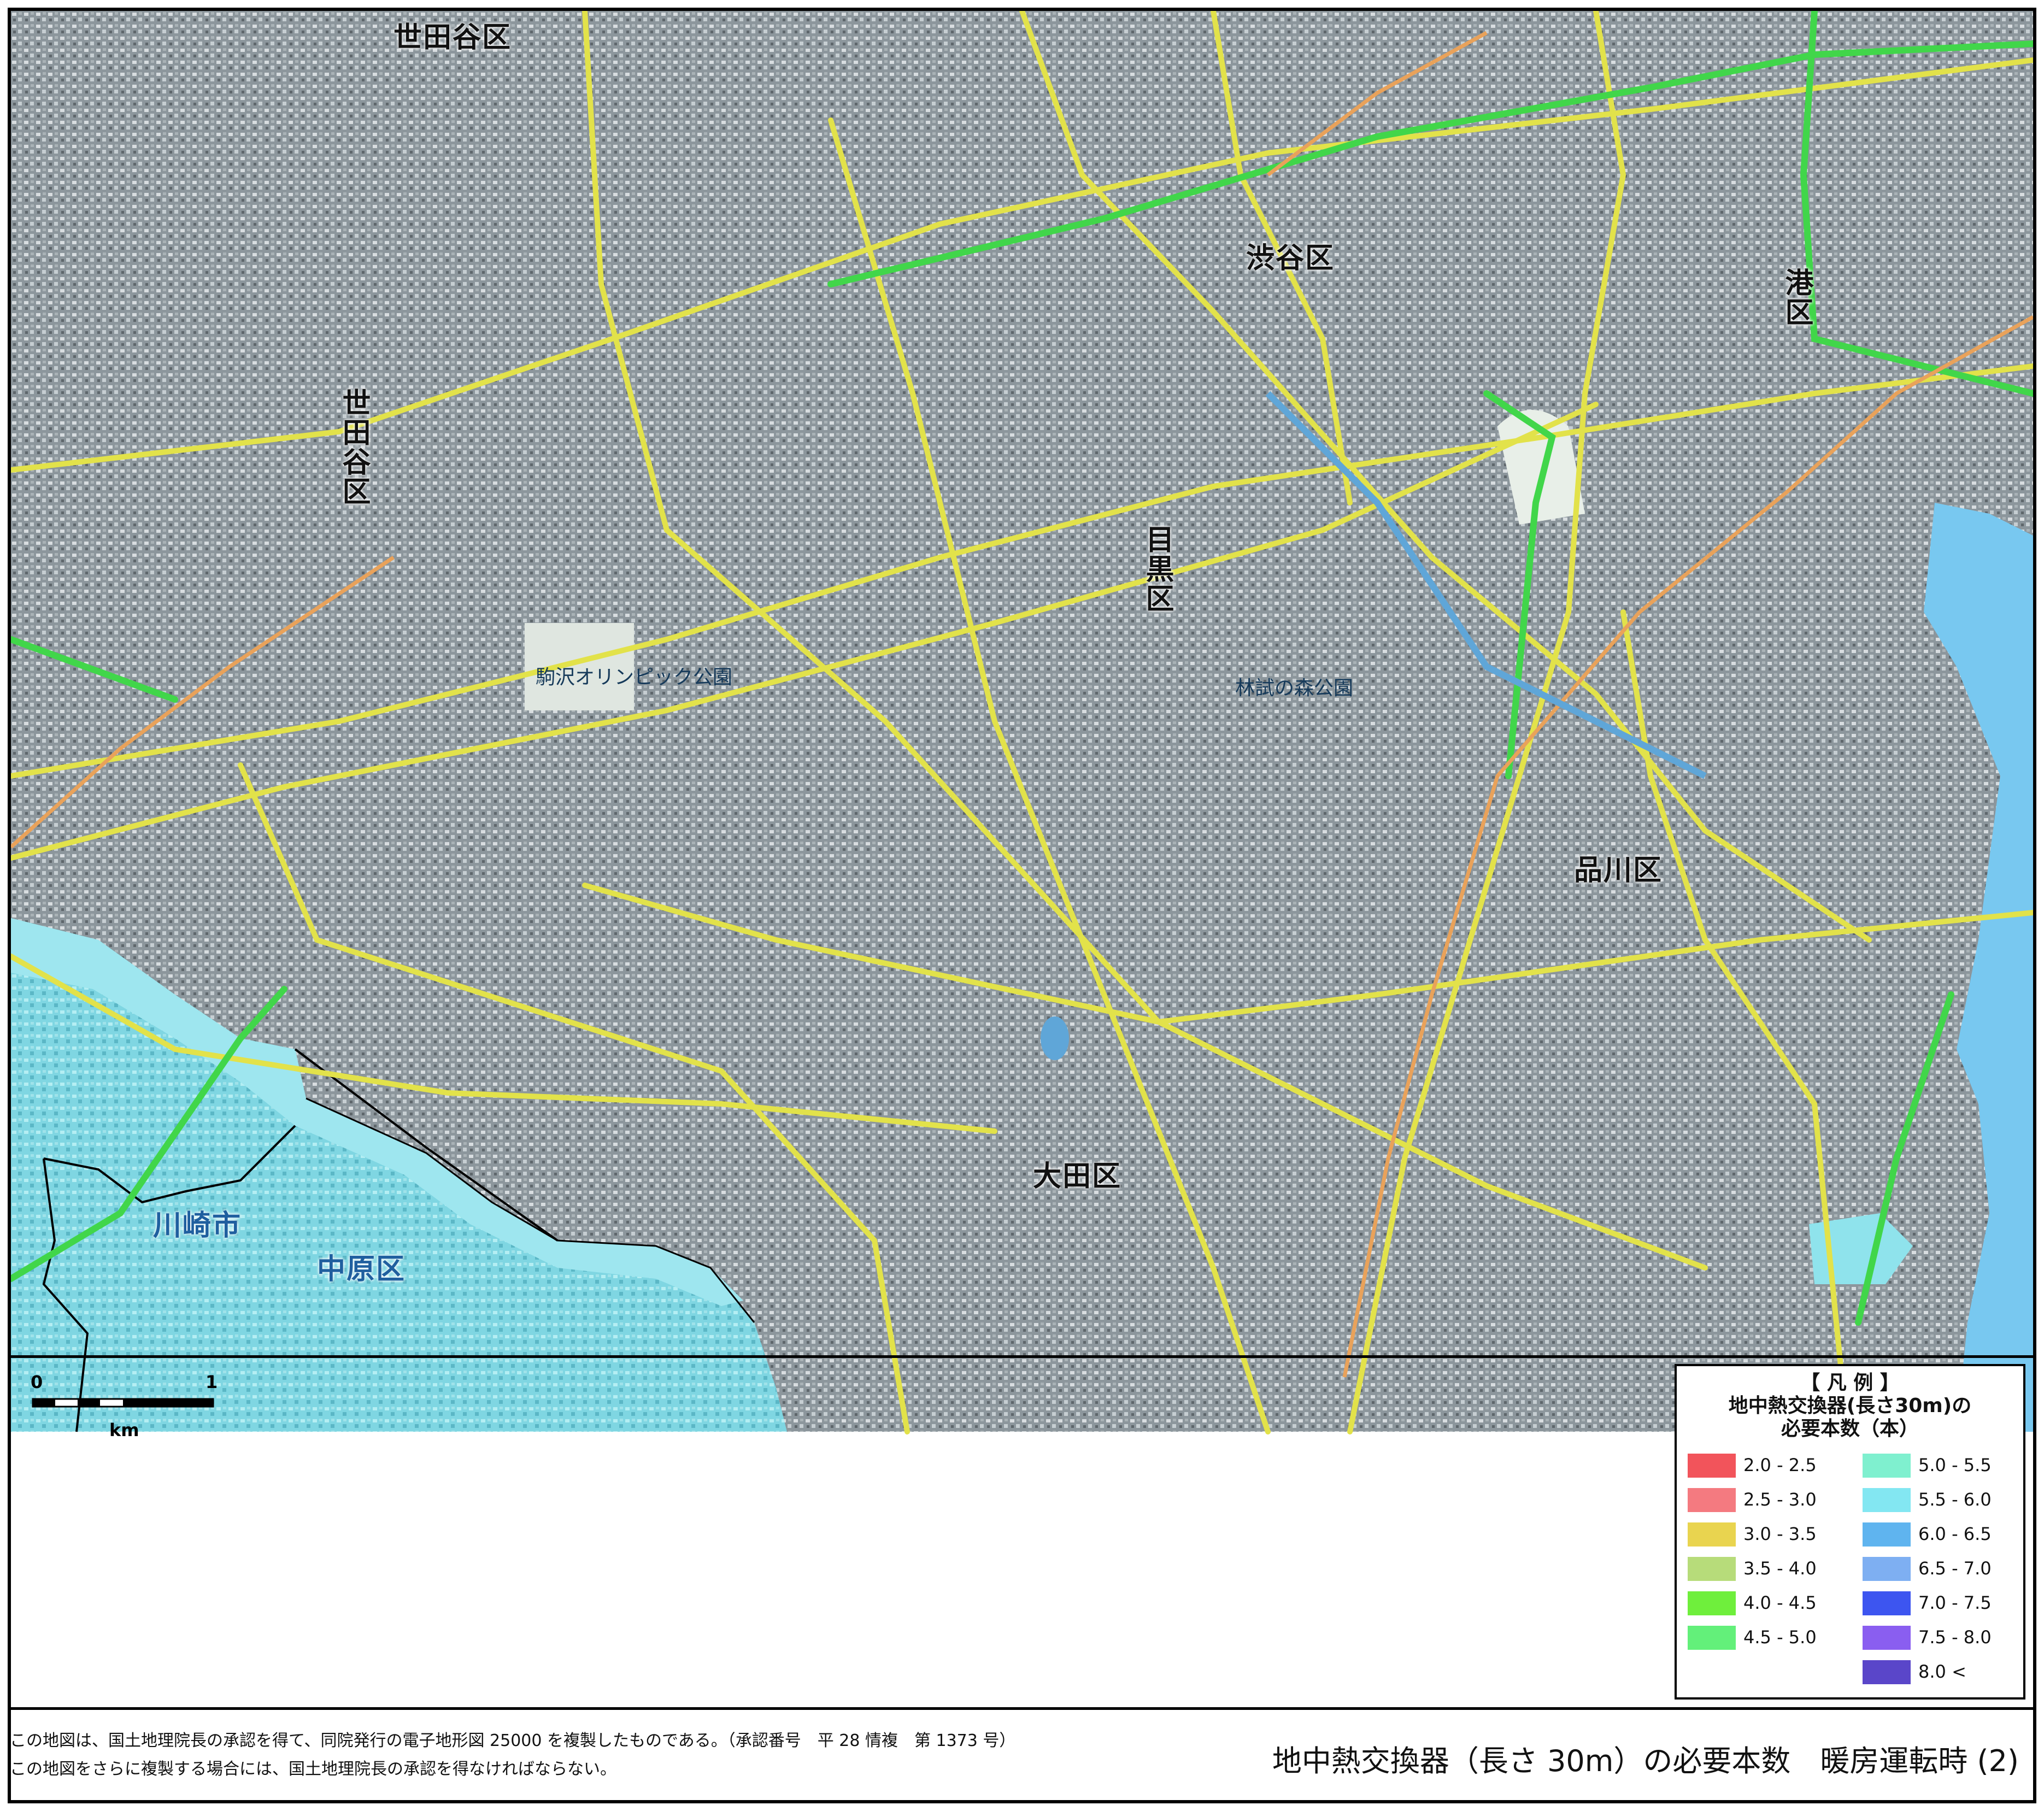 The width and height of the screenshot is (2044, 1811). What do you see at coordinates (1780, 1602) in the screenshot?
I see `legend-label: 4.0 - 4.5` at bounding box center [1780, 1602].